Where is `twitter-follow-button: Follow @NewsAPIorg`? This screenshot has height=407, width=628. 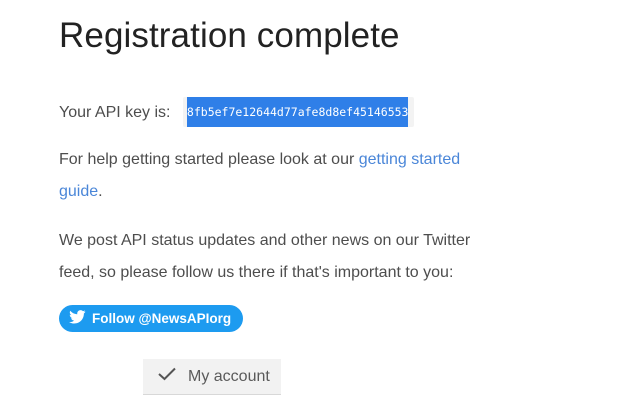 twitter-follow-button: Follow @NewsAPIorg is located at coordinates (151, 318).